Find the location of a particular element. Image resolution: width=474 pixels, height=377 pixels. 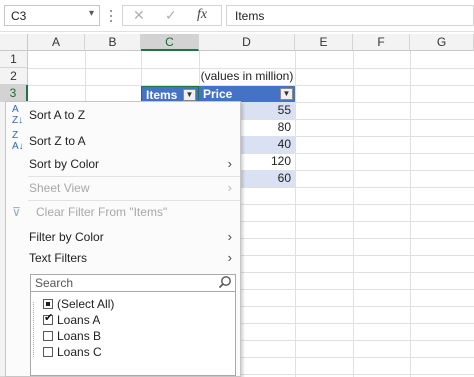

table-header-items: Items ▼ is located at coordinates (170, 94).